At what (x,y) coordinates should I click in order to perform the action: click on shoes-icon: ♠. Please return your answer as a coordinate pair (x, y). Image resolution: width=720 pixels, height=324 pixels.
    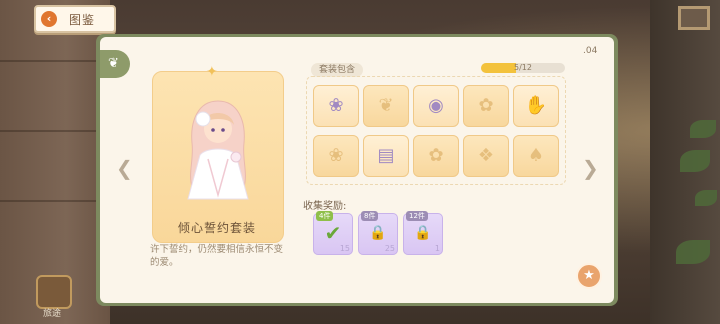
    Looking at the image, I should click on (536, 155).